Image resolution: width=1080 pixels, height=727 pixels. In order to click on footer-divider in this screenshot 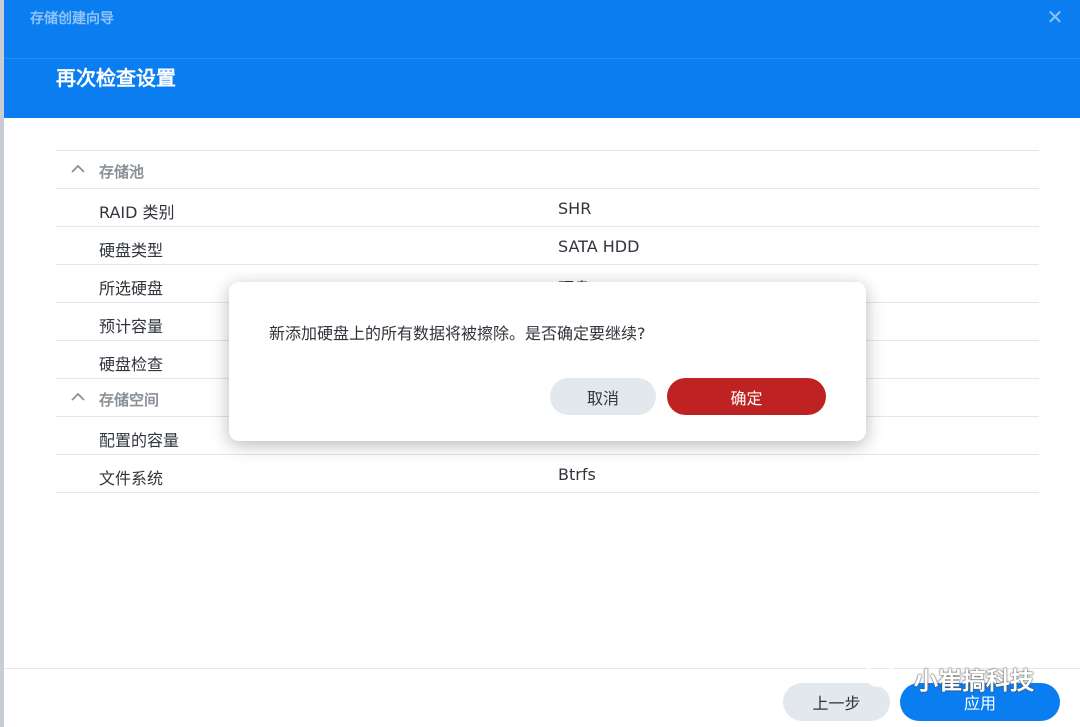, I will do `click(542, 668)`.